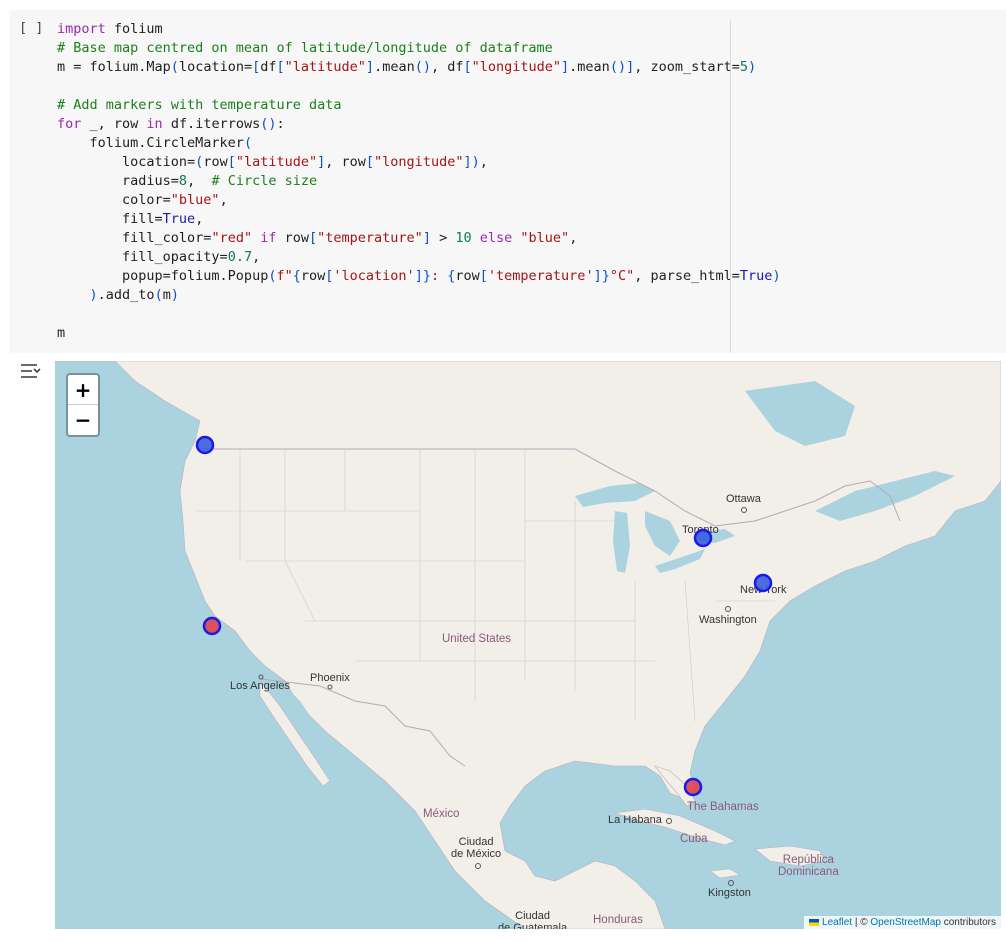 The width and height of the screenshot is (1006, 942). Describe the element at coordinates (419, 219) in the screenshot. I see `code-line: fill=True,` at that location.